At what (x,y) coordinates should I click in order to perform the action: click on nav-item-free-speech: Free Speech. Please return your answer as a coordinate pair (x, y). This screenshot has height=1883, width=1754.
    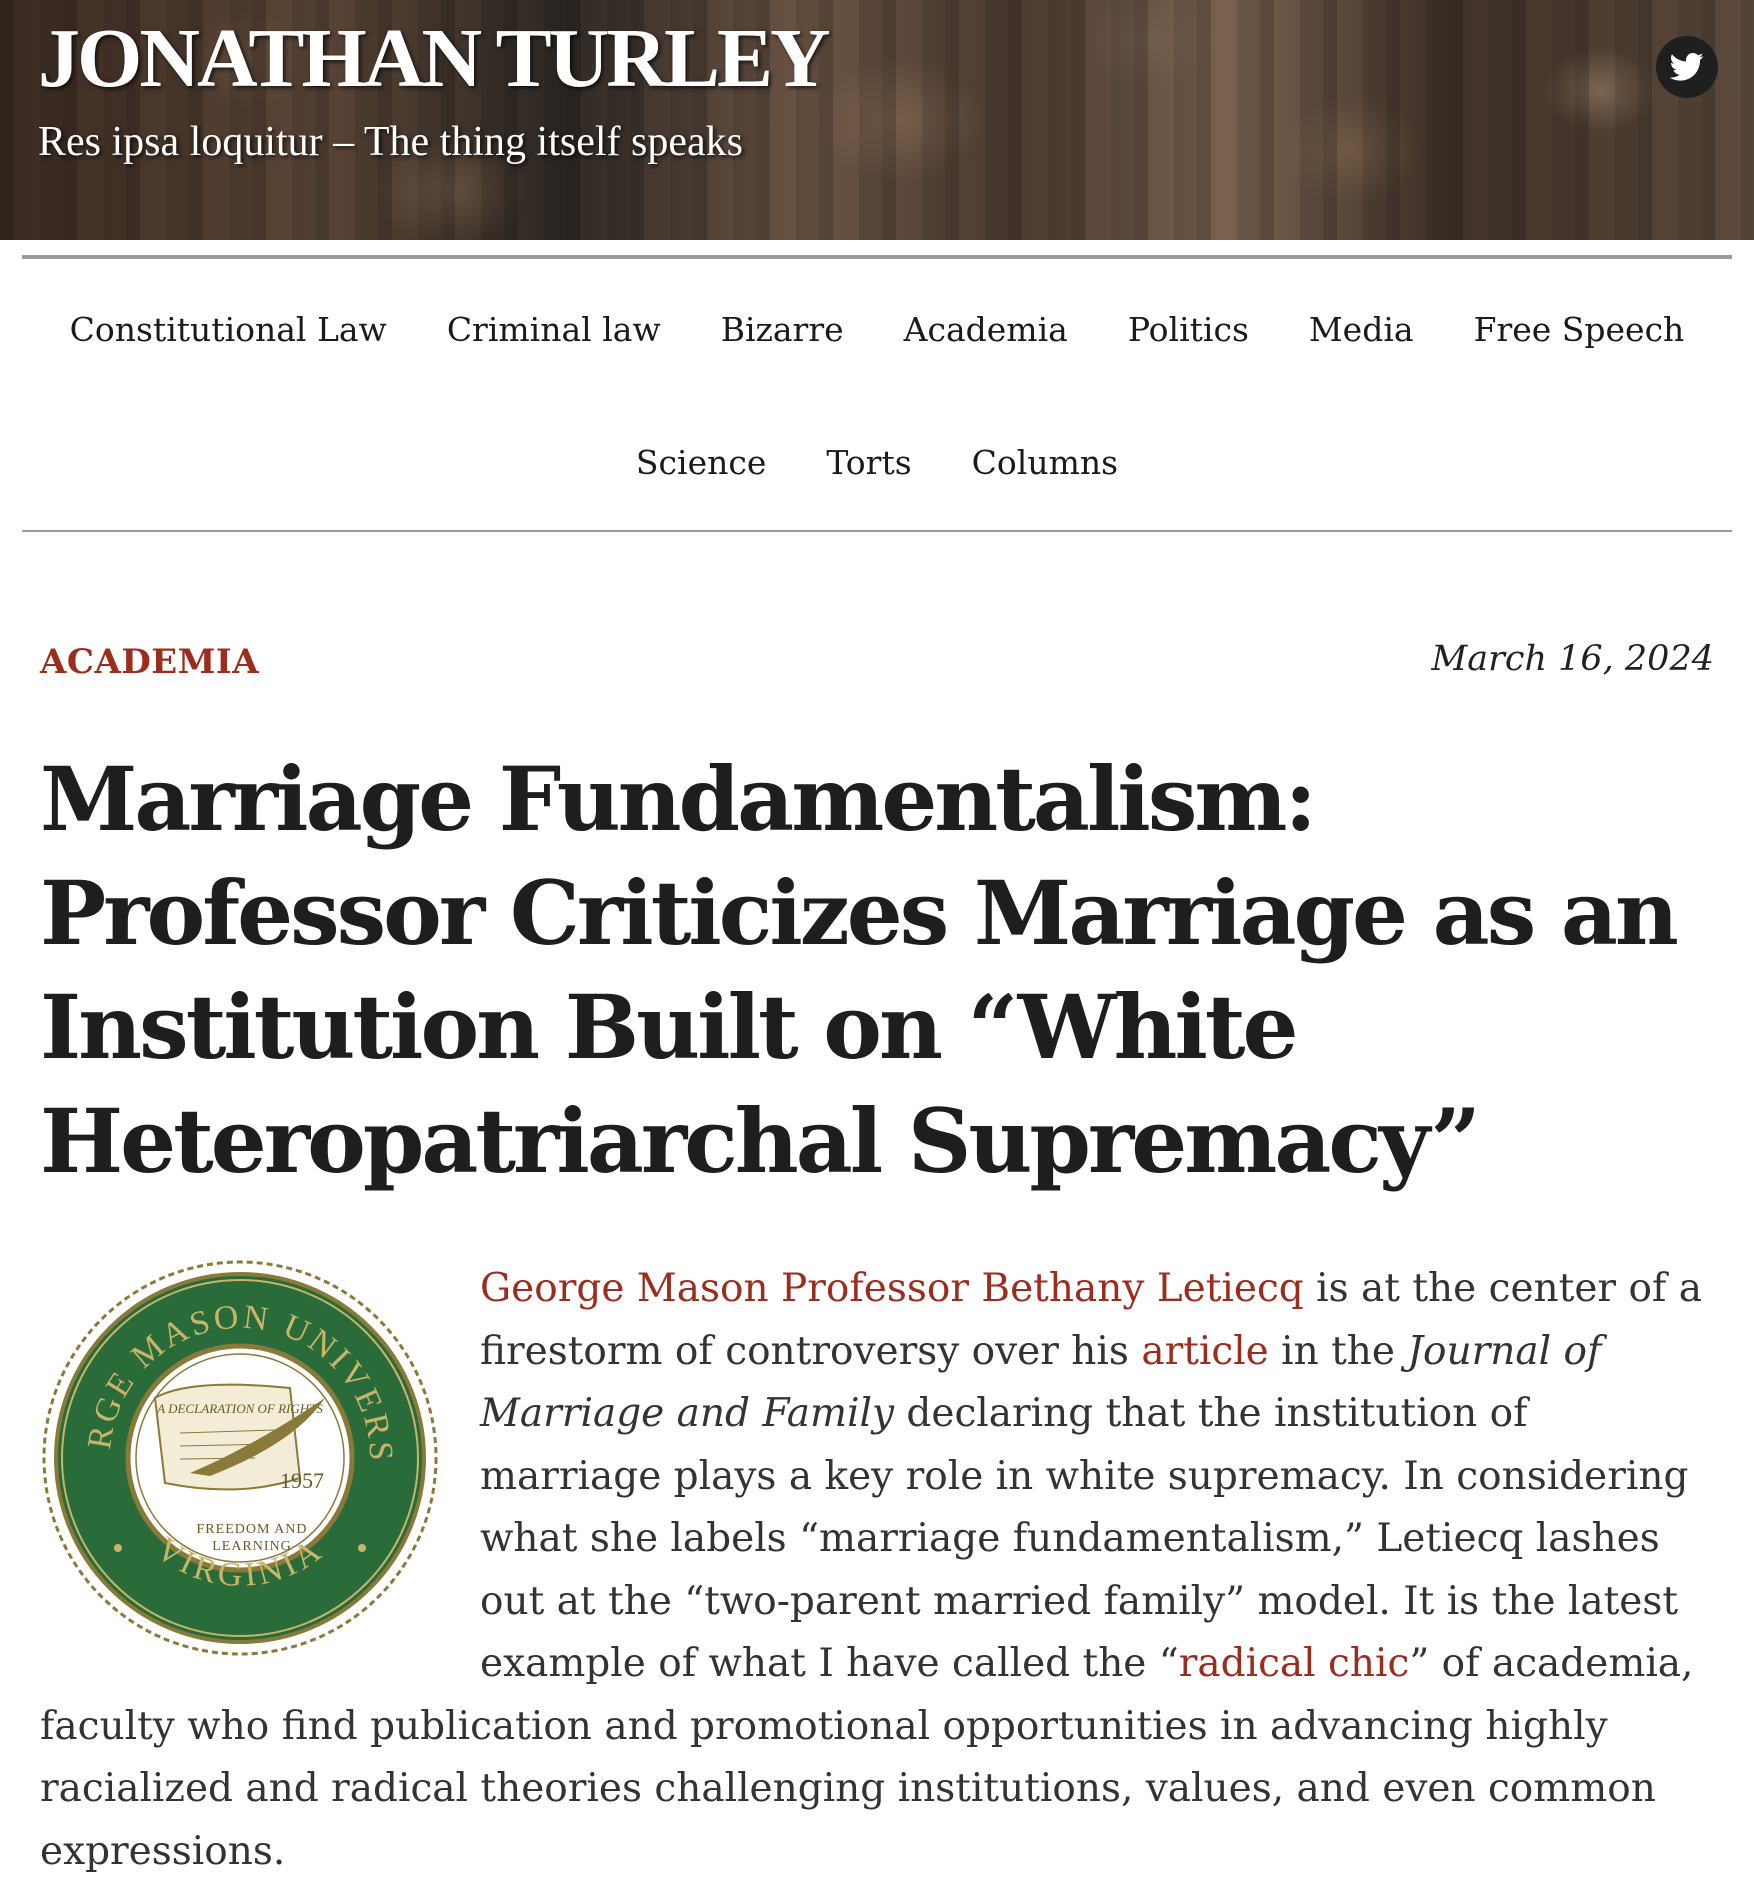
    Looking at the image, I should click on (1579, 329).